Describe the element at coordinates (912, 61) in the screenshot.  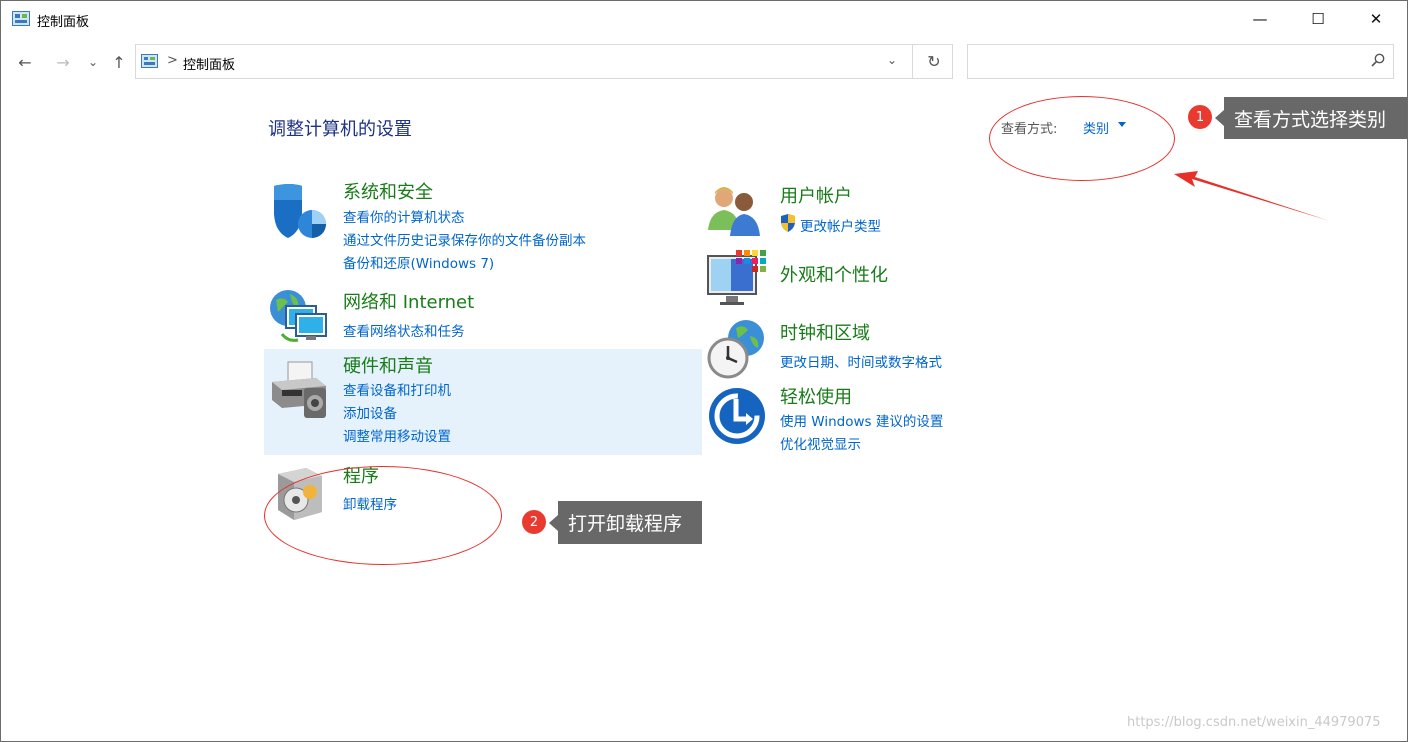
I see `divider` at that location.